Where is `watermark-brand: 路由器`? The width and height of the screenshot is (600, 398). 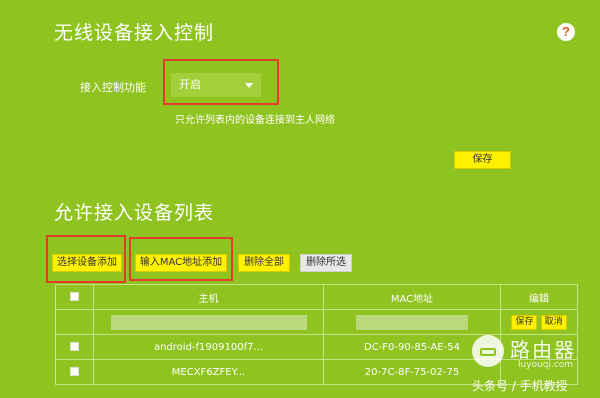
watermark-brand: 路由器 is located at coordinates (543, 350).